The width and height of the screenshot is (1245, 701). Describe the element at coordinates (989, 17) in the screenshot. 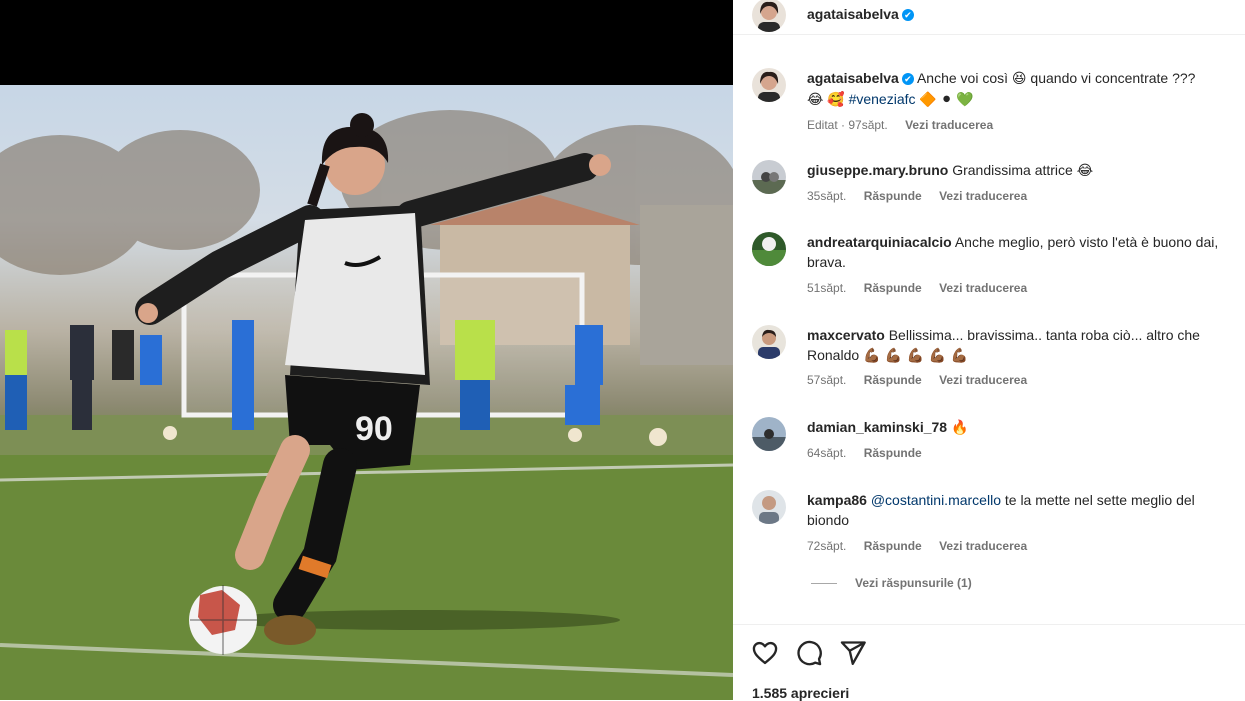

I see `post-header: agataisabelva ✔` at that location.